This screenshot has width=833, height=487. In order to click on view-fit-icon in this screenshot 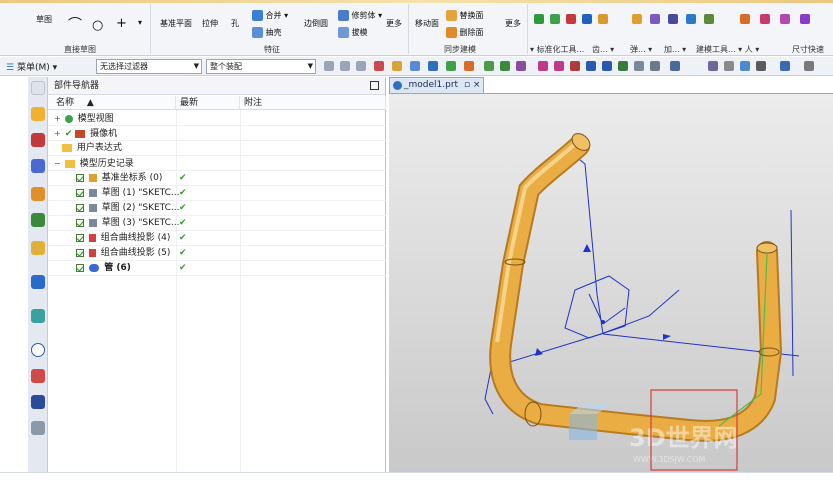, I will do `click(675, 66)`.